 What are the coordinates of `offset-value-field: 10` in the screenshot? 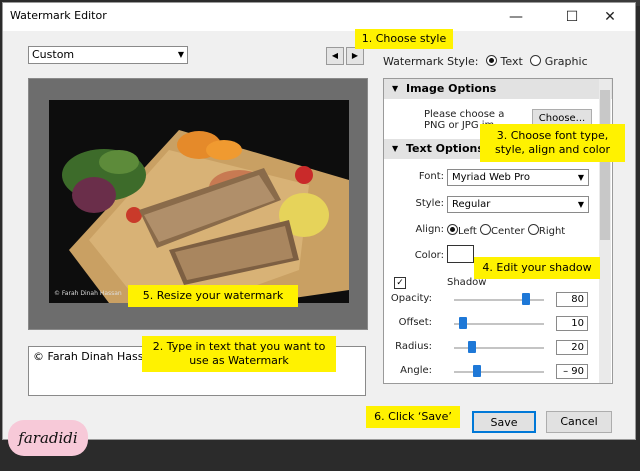 It's located at (572, 323).